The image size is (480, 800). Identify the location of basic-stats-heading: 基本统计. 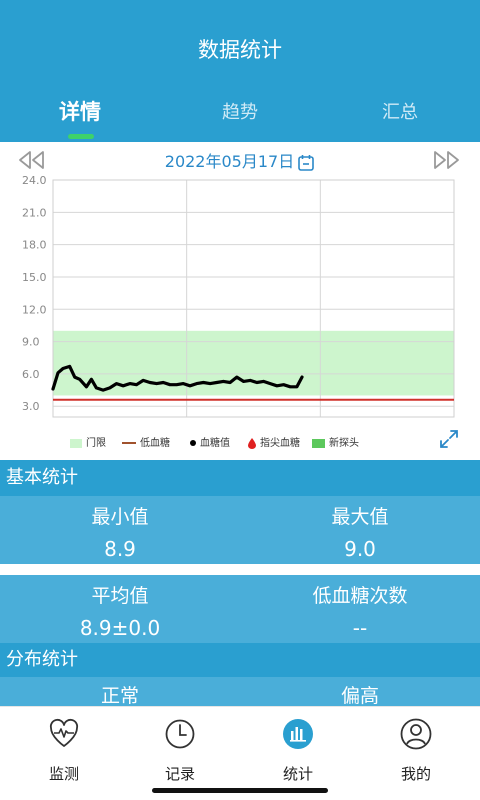
(240, 478).